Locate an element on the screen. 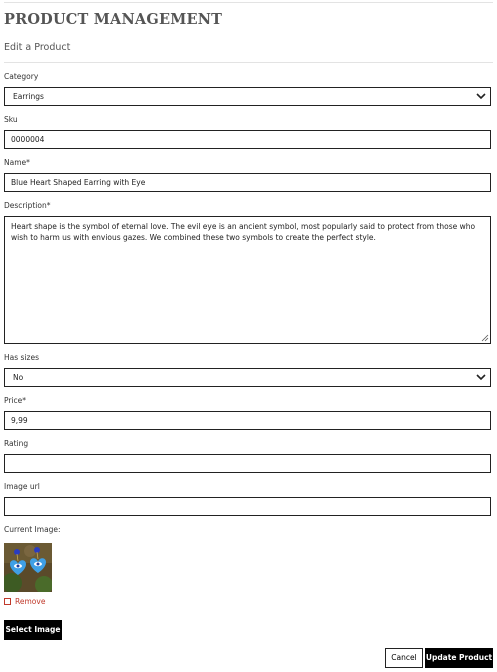 This screenshot has width=497, height=672. select-image-button: Select Image is located at coordinates (33, 630).